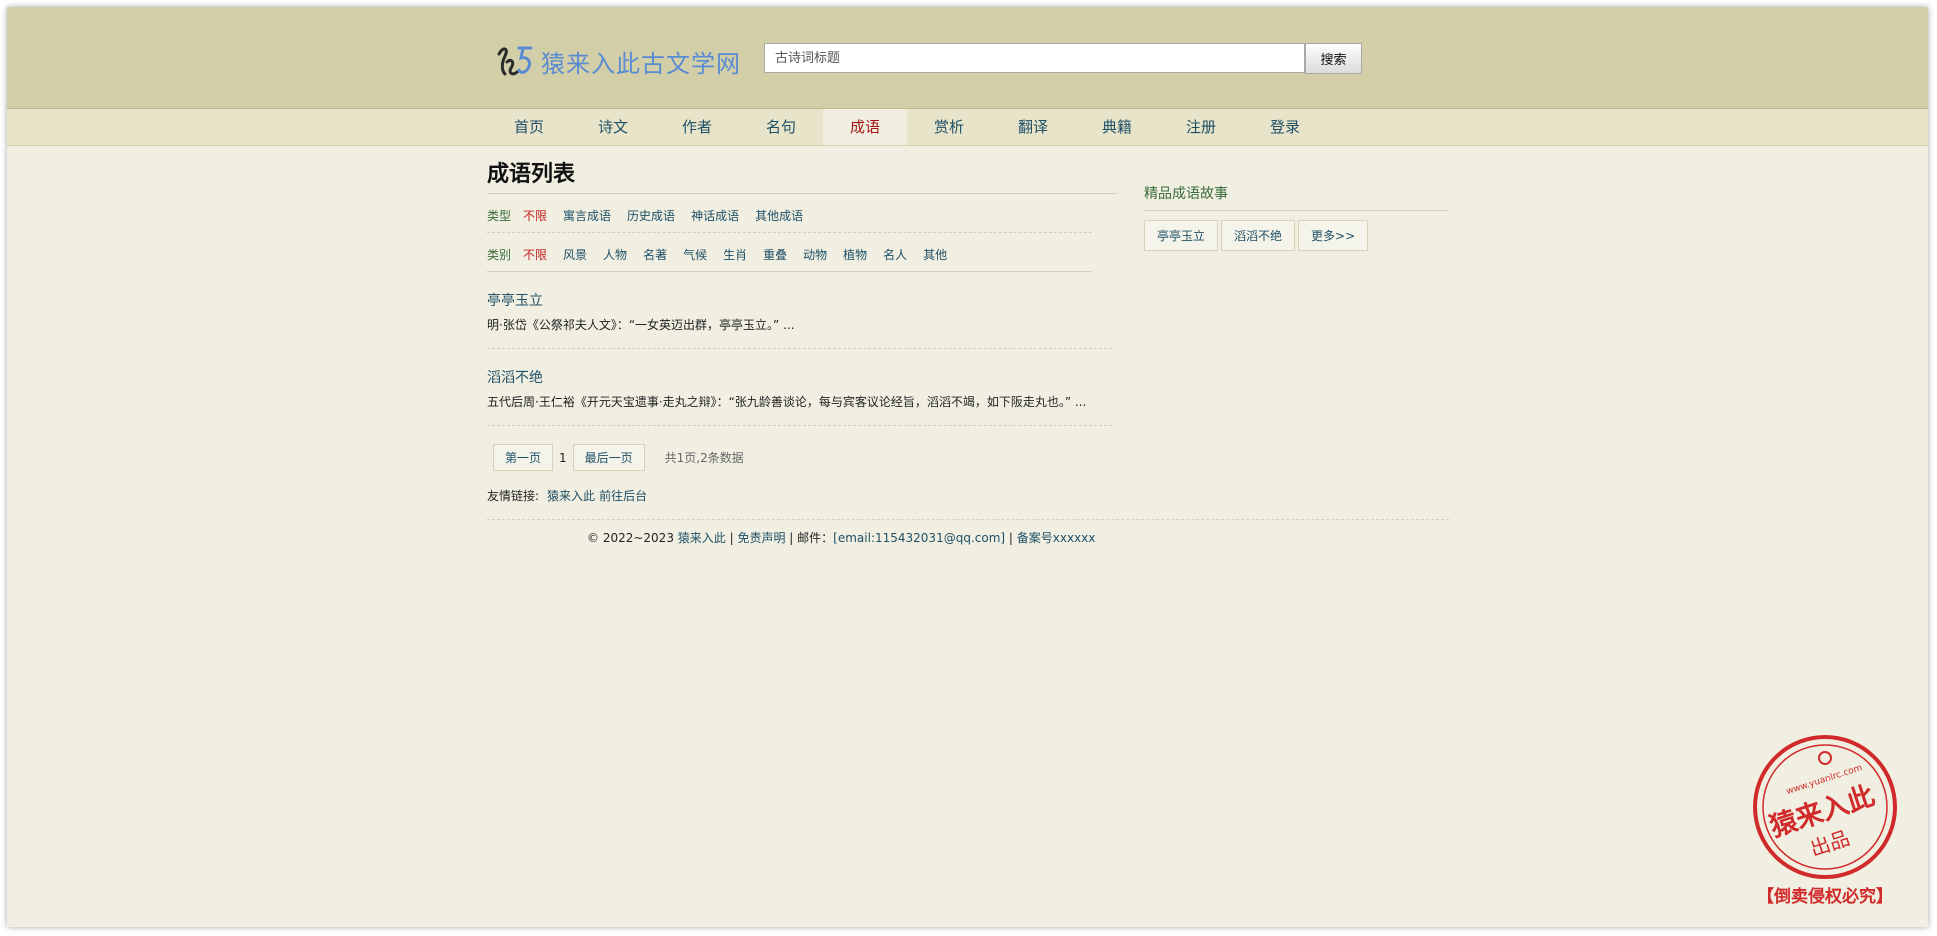  What do you see at coordinates (529, 127) in the screenshot?
I see `nav-home: 首页` at bounding box center [529, 127].